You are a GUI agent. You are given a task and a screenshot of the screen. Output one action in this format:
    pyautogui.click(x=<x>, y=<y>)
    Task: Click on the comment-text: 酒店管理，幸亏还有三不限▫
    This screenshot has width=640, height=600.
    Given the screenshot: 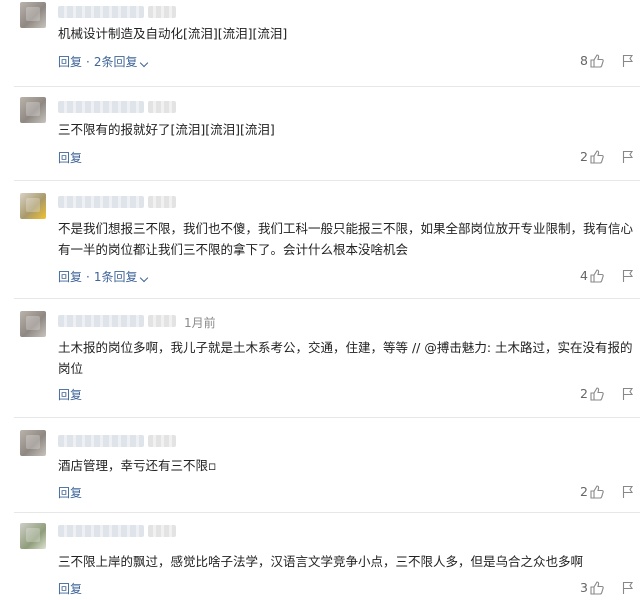 What is the action you would take?
    pyautogui.click(x=137, y=465)
    